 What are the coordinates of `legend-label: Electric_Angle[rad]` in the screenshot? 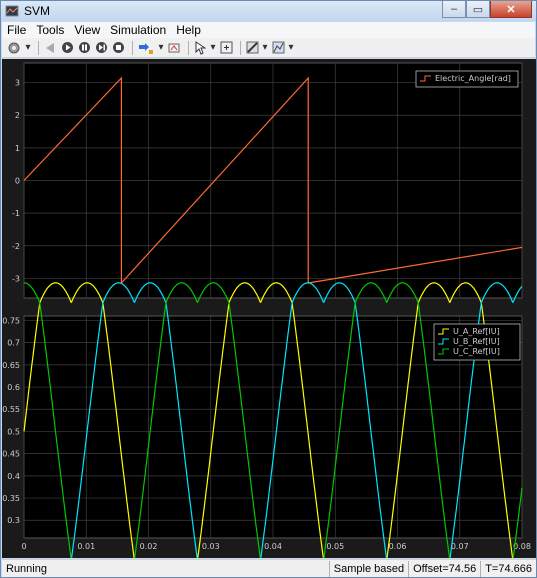 It's located at (473, 78).